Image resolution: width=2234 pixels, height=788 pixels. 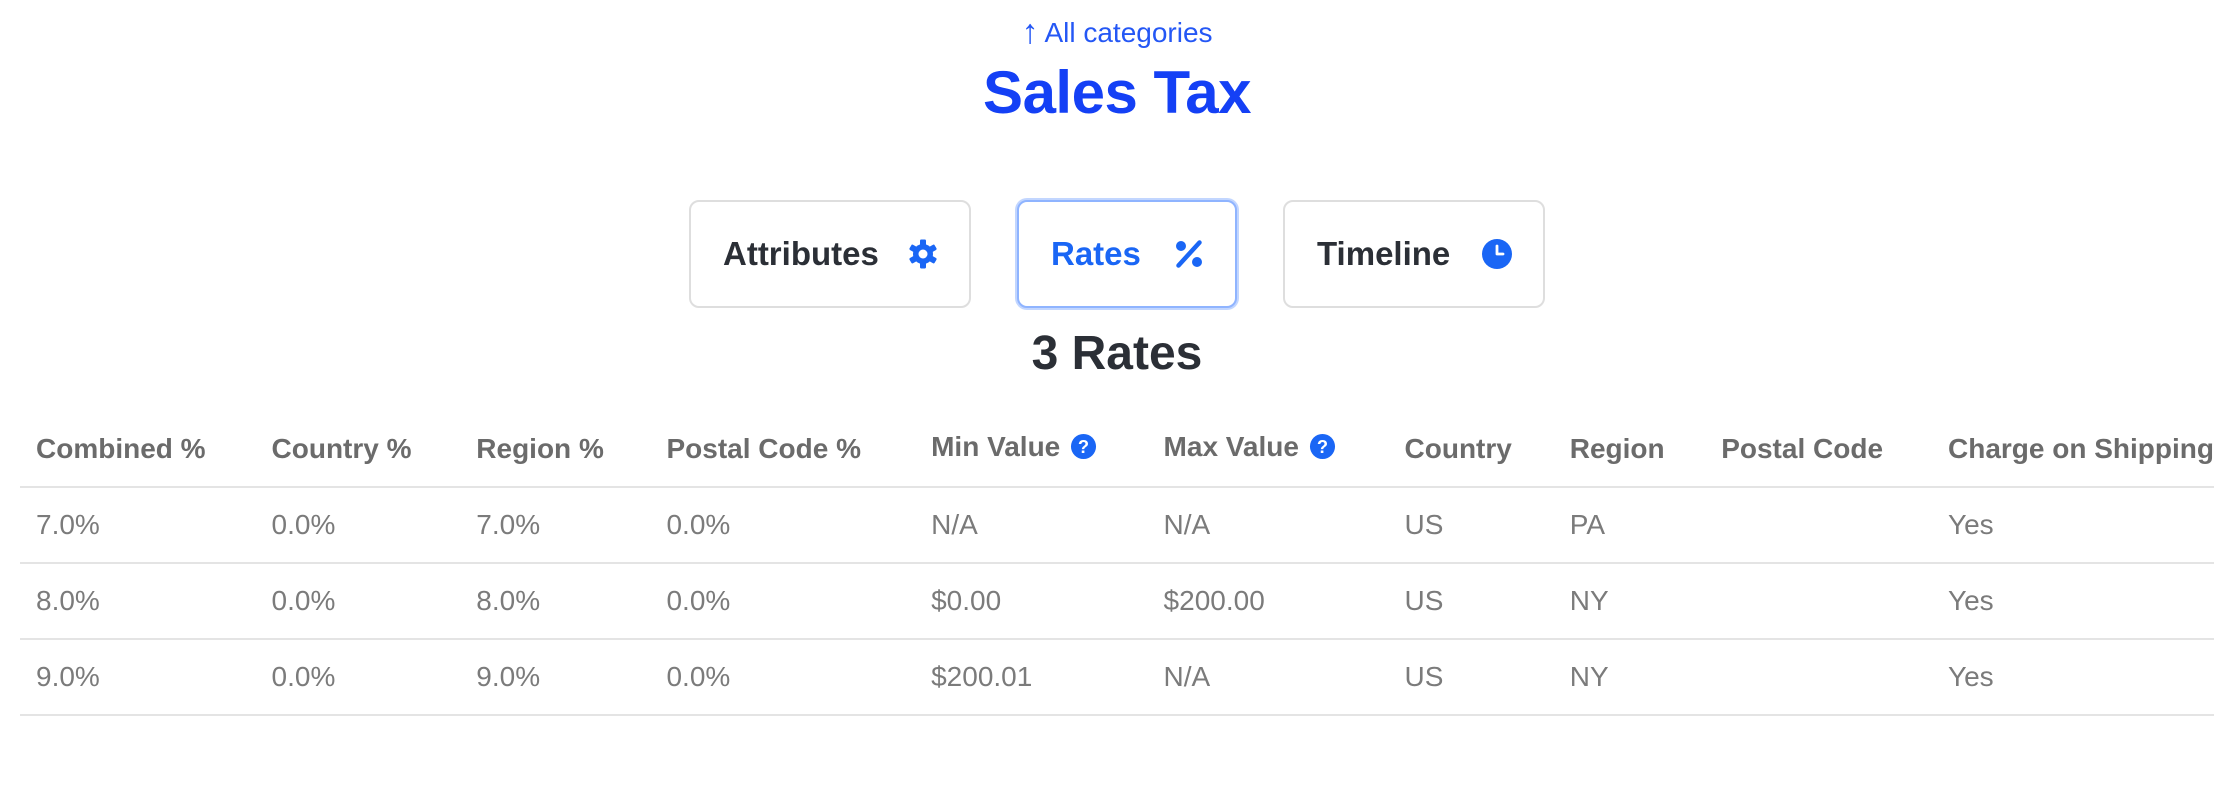 What do you see at coordinates (1818, 450) in the screenshot?
I see `column-postal-code: Postal Code` at bounding box center [1818, 450].